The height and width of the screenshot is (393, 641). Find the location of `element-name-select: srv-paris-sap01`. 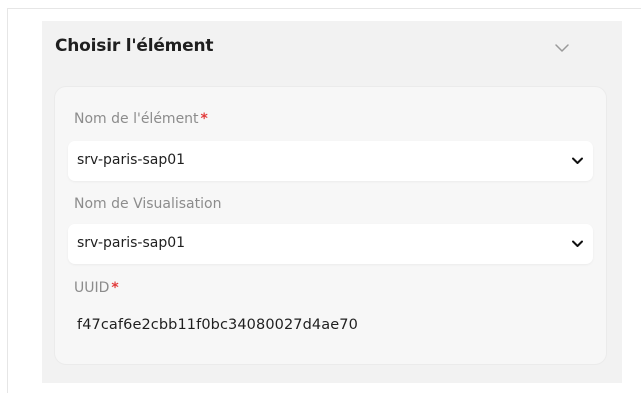

element-name-select: srv-paris-sap01 is located at coordinates (330, 161).